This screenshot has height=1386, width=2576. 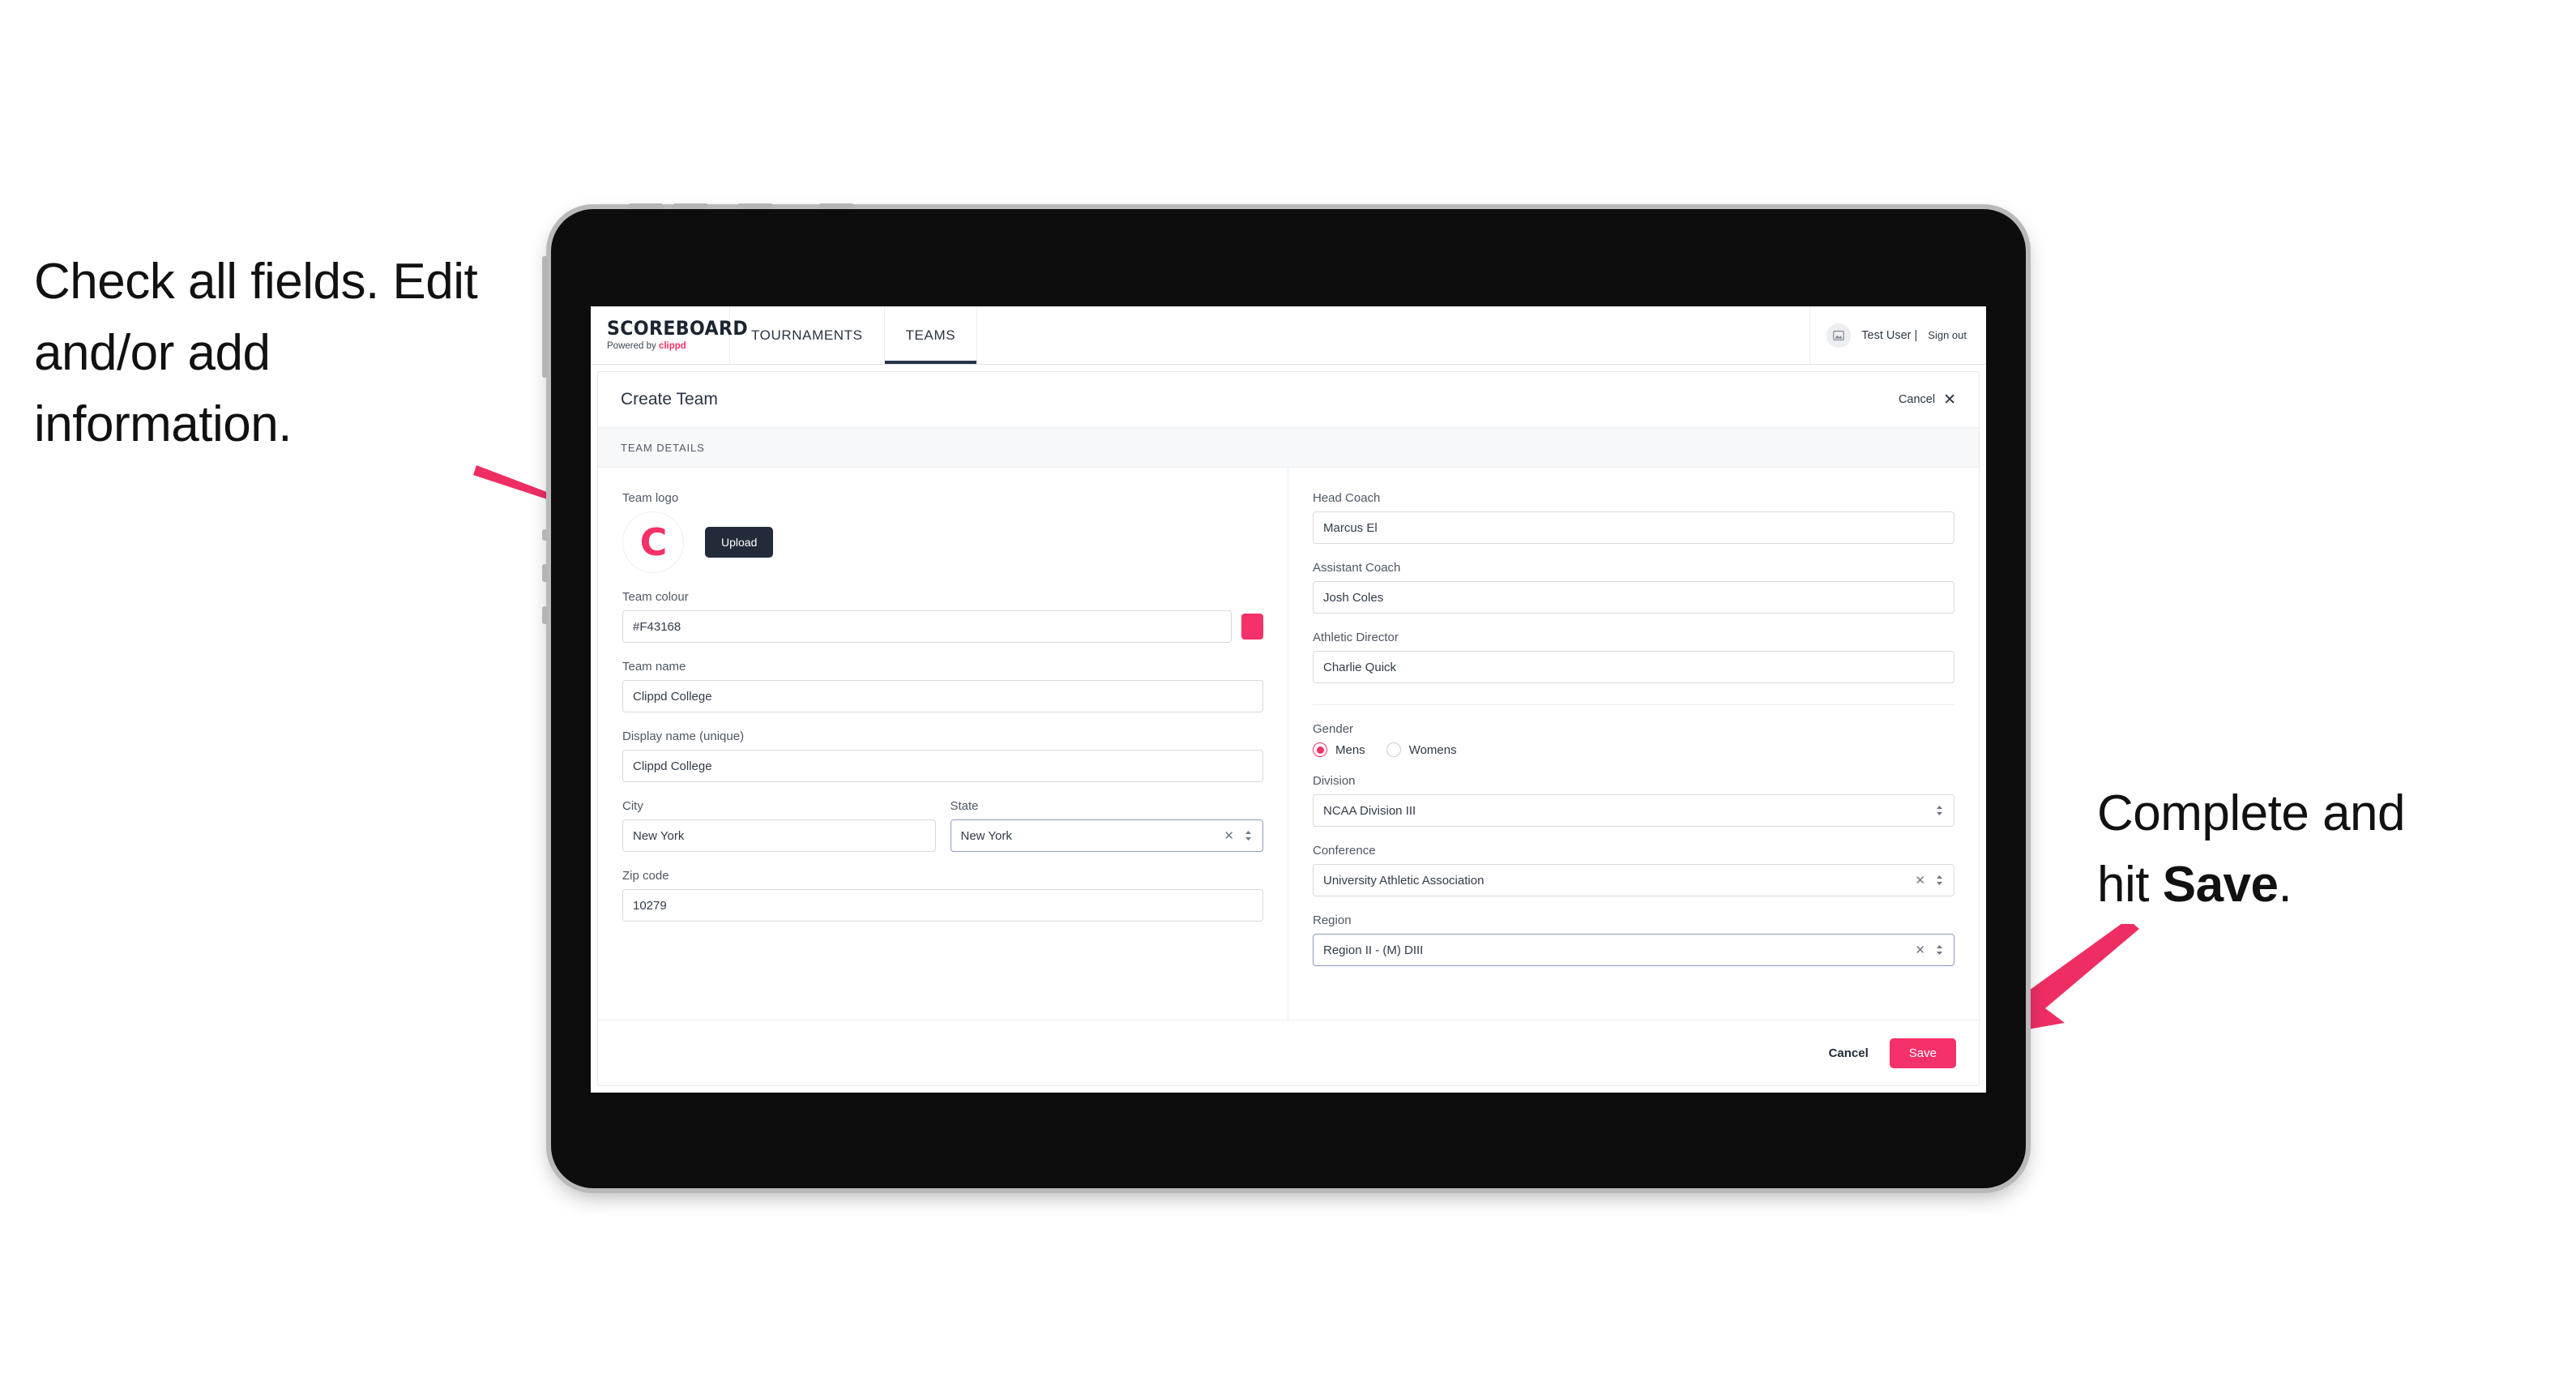 What do you see at coordinates (645, 876) in the screenshot?
I see `zip-code-label: Zip code` at bounding box center [645, 876].